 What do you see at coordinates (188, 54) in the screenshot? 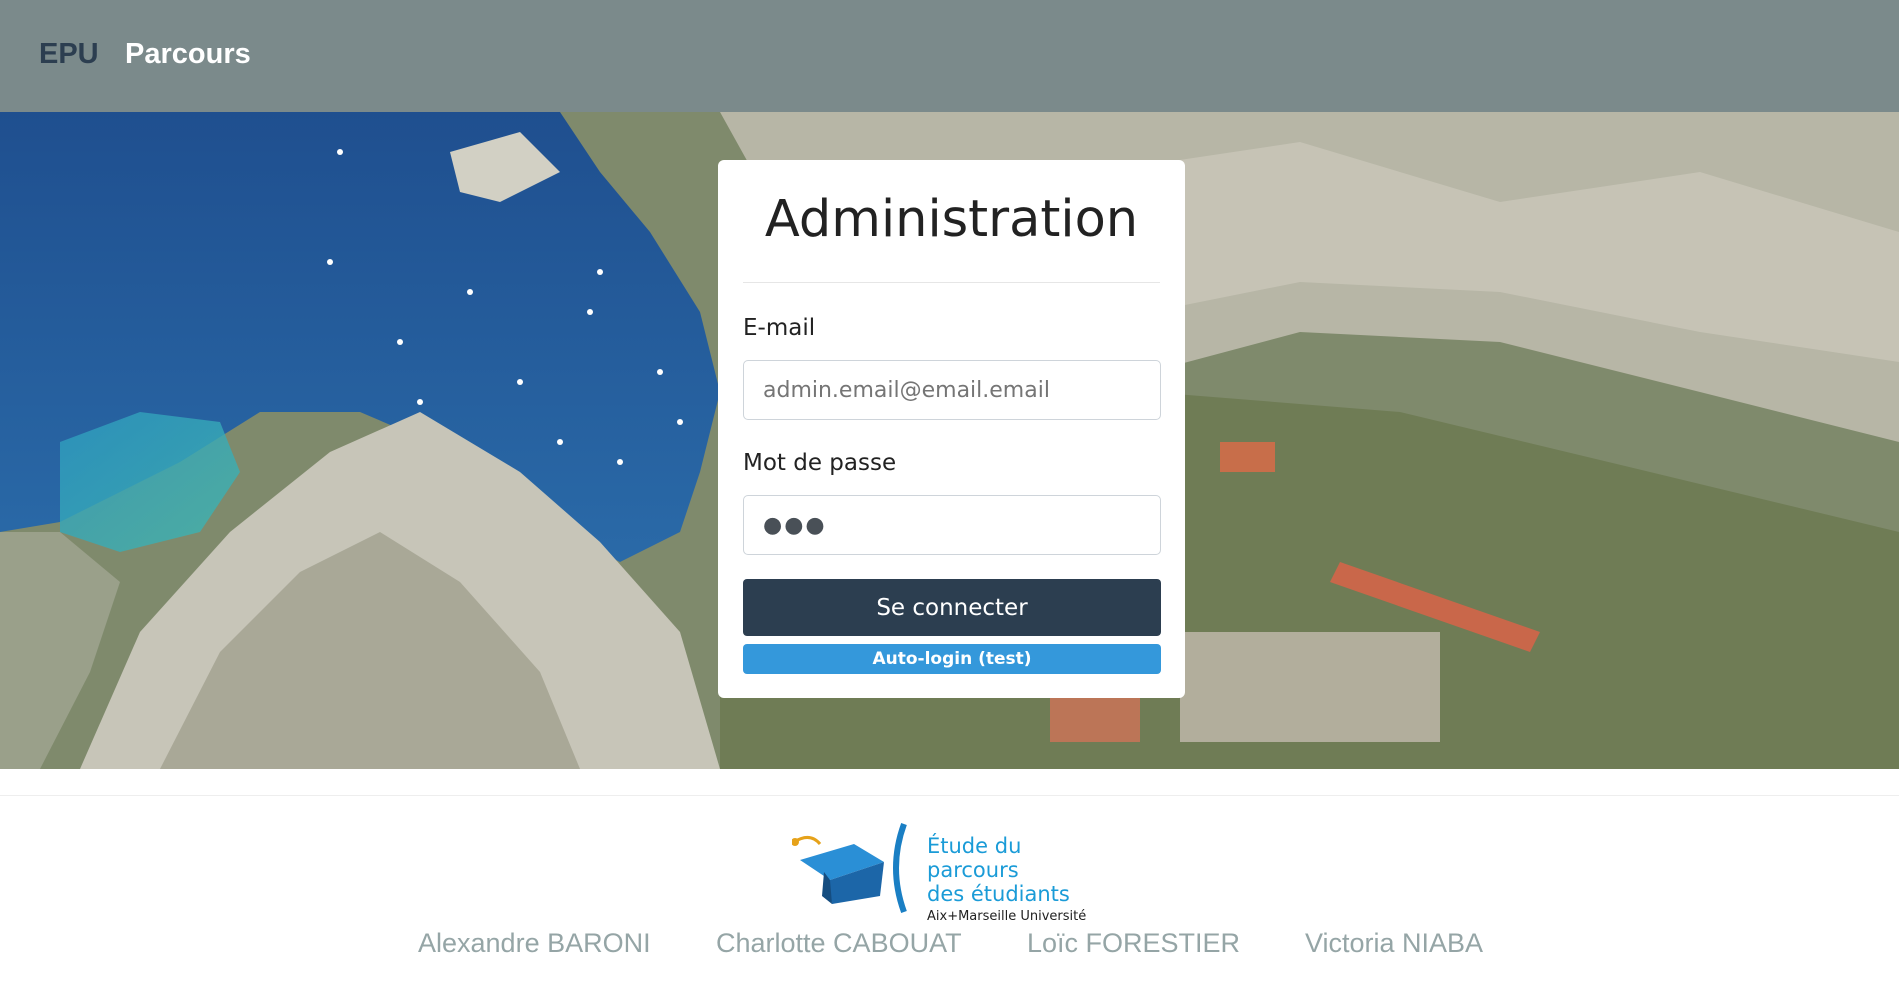
I see `nav-link-parcours: Parcours` at bounding box center [188, 54].